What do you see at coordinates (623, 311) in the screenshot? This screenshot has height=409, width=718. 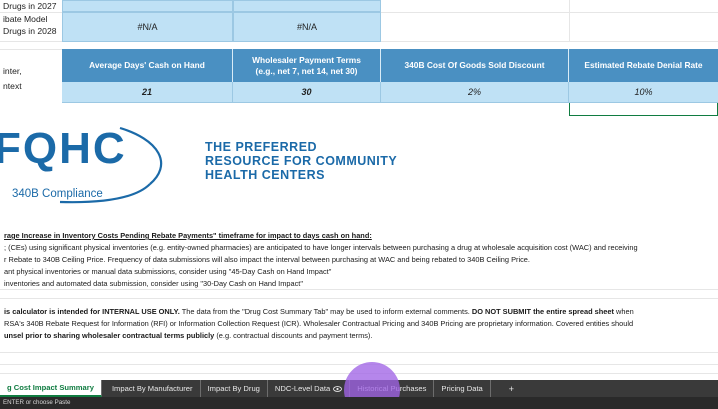 I see `disclaimer-end: when` at bounding box center [623, 311].